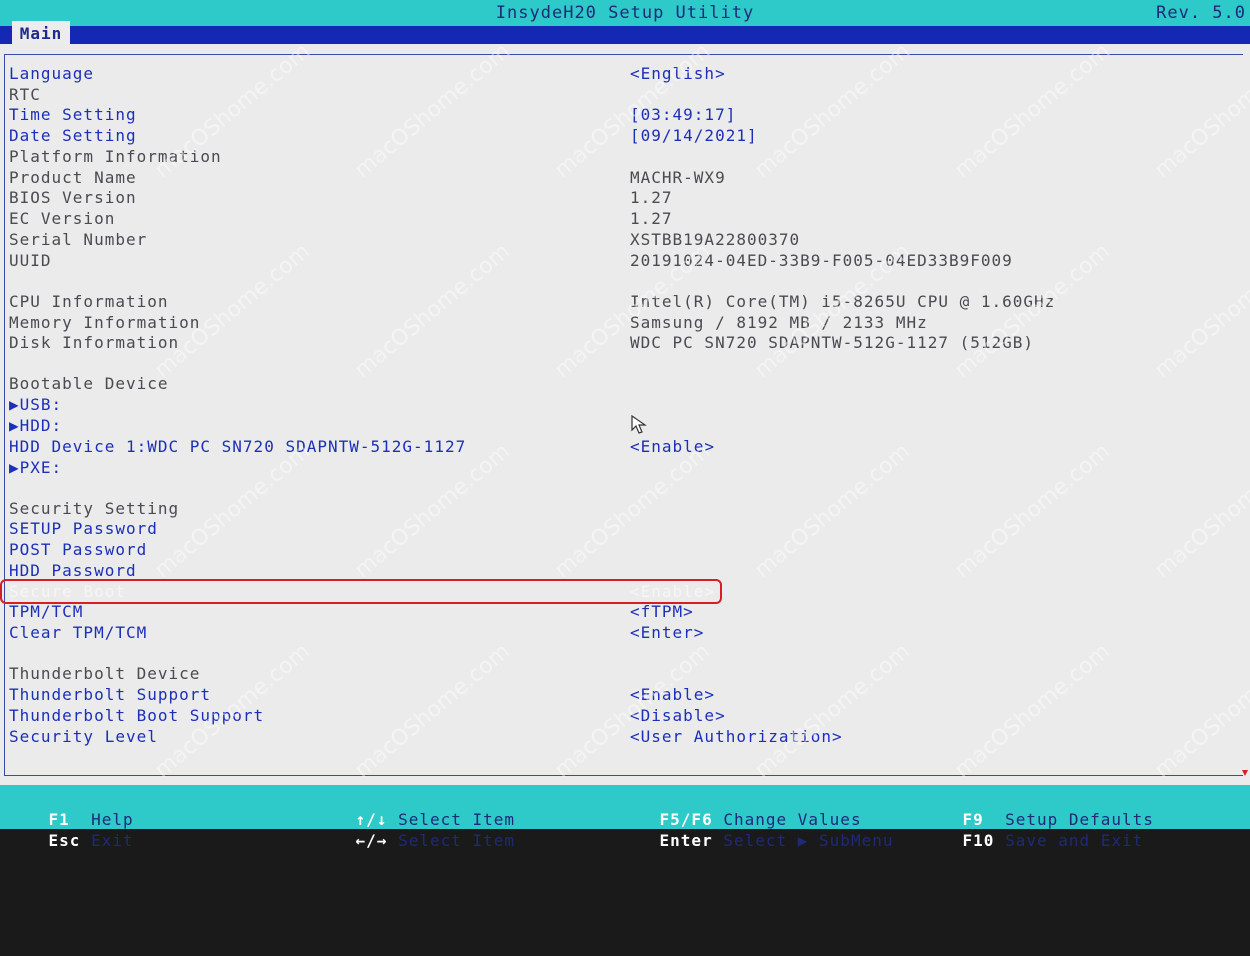 The width and height of the screenshot is (1250, 956). I want to click on help-f9: F9 Setup Defaults, so click(1058, 819).